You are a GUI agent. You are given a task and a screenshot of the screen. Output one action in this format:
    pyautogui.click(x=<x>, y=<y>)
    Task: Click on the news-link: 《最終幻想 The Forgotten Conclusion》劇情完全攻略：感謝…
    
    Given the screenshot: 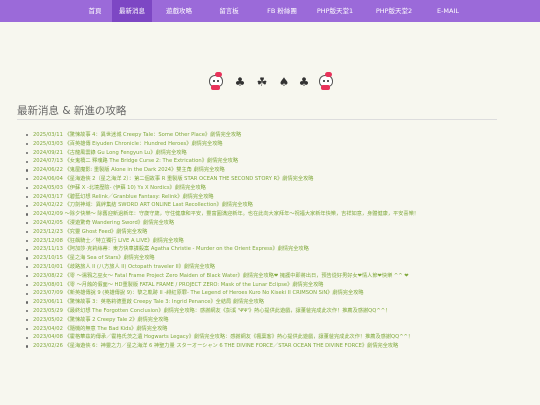 What is the action you would take?
    pyautogui.click(x=228, y=311)
    